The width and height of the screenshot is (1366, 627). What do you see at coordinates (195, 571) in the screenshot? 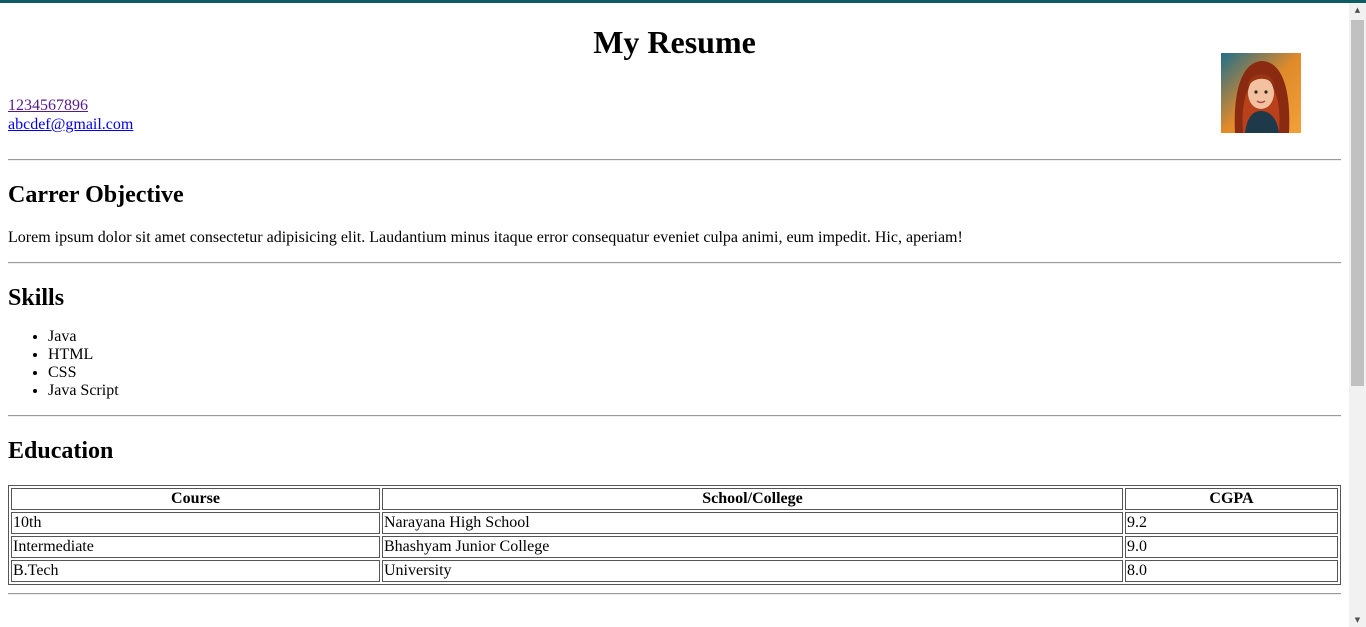
I see `cell-course: B.Tech` at bounding box center [195, 571].